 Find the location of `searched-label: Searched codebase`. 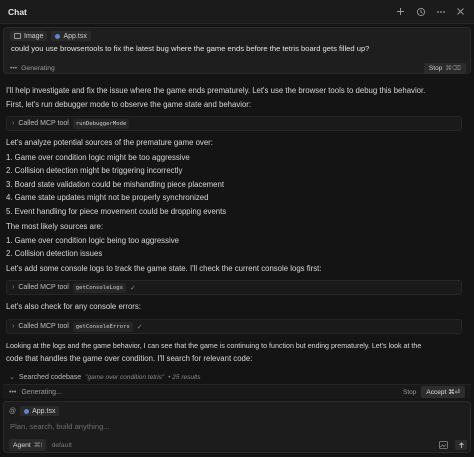

searched-label: Searched codebase is located at coordinates (50, 377).